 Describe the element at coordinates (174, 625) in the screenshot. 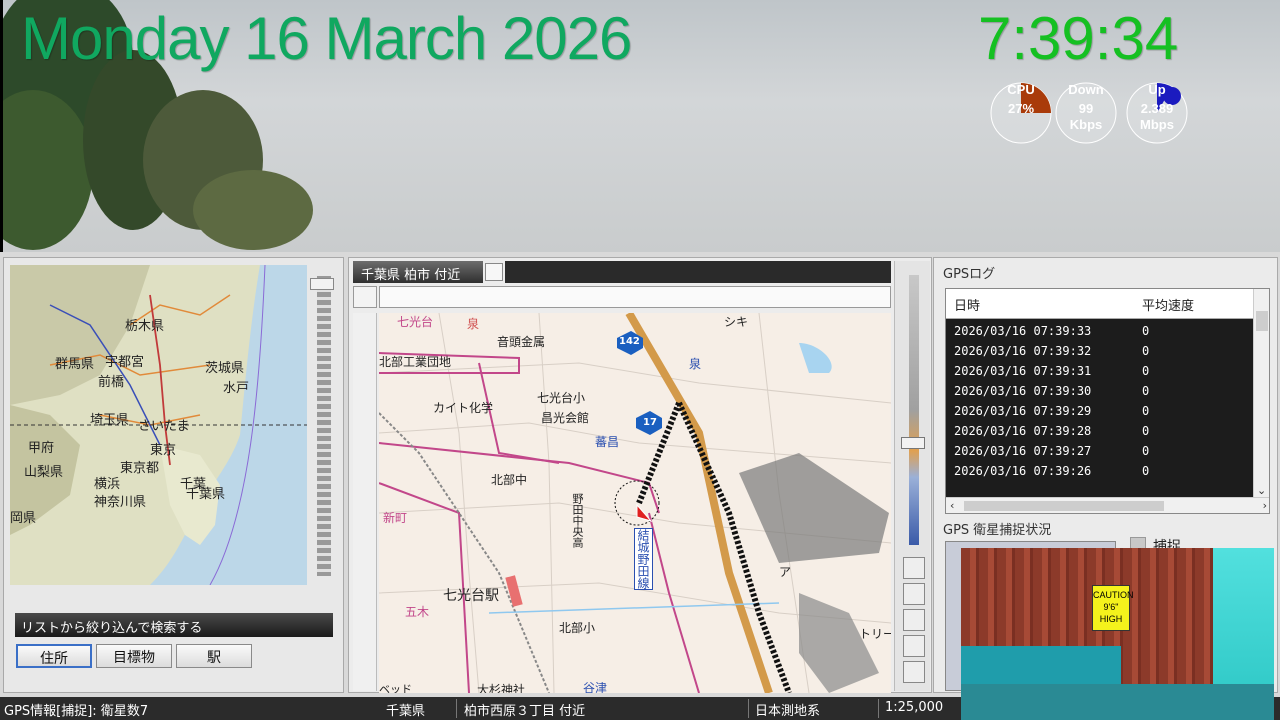

I see `search-header: リストから絞り込んで検索する` at that location.